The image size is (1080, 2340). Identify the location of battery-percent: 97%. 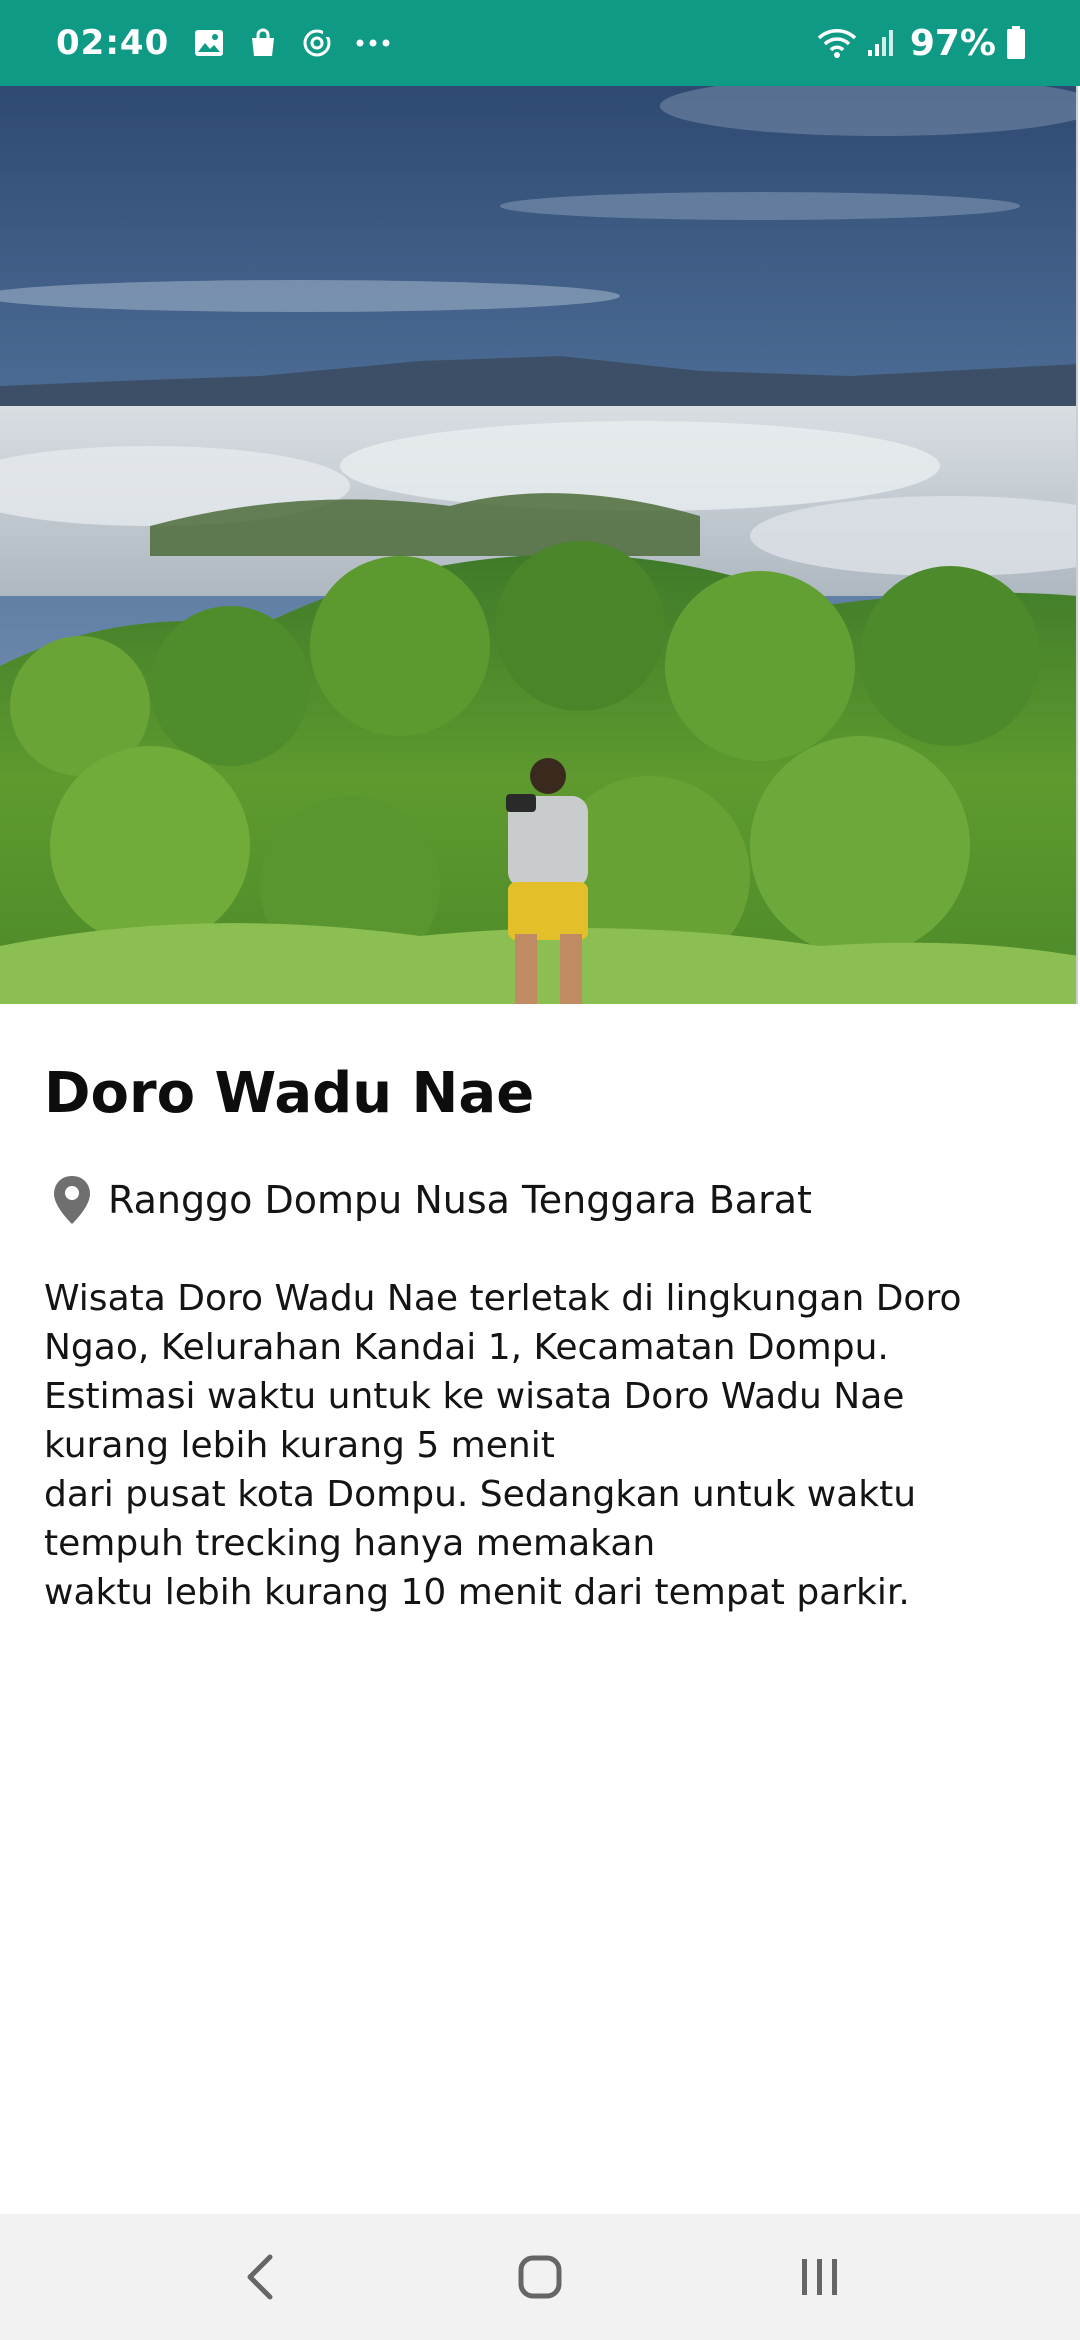
(952, 43).